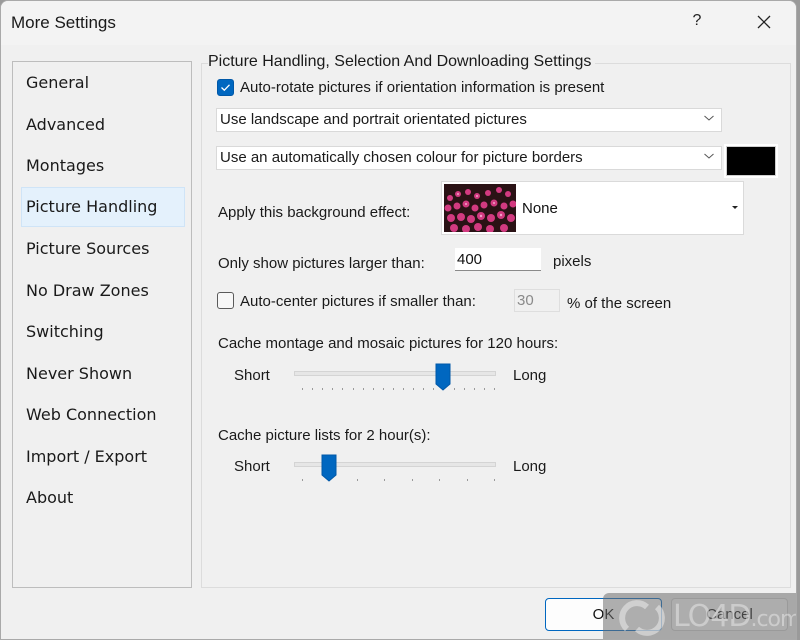 The height and width of the screenshot is (640, 800). Describe the element at coordinates (592, 208) in the screenshot. I see `background-effect-dropdown: None` at that location.